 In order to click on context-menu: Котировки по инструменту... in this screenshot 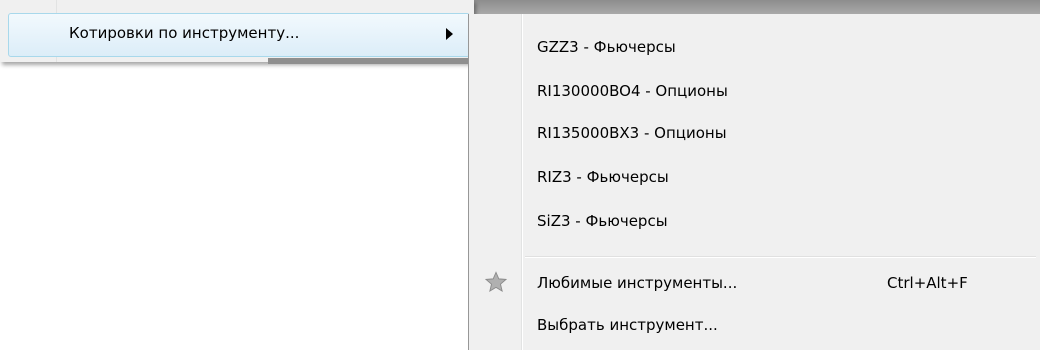, I will do `click(237, 31)`.